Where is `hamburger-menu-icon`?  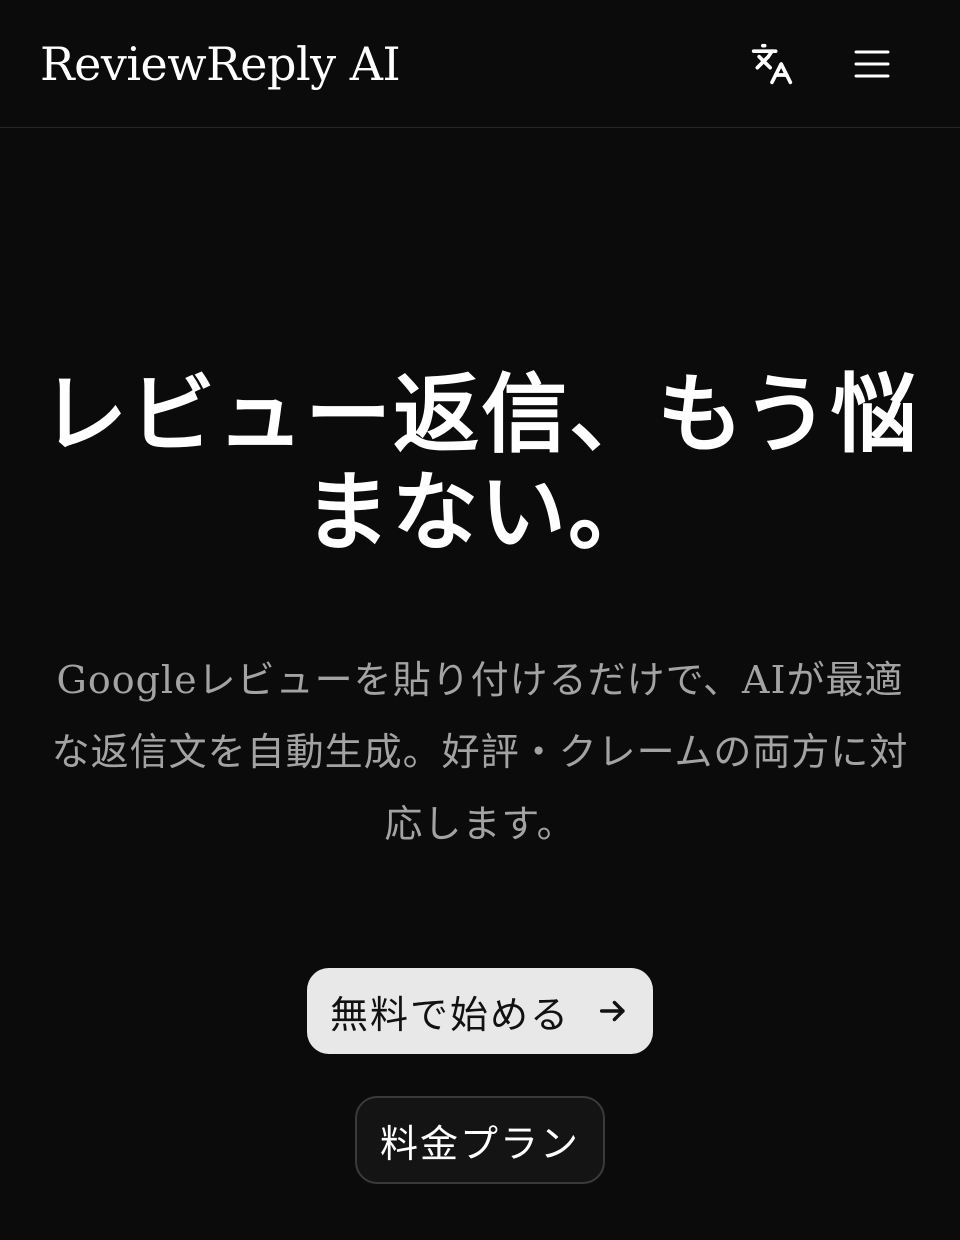
hamburger-menu-icon is located at coordinates (872, 63).